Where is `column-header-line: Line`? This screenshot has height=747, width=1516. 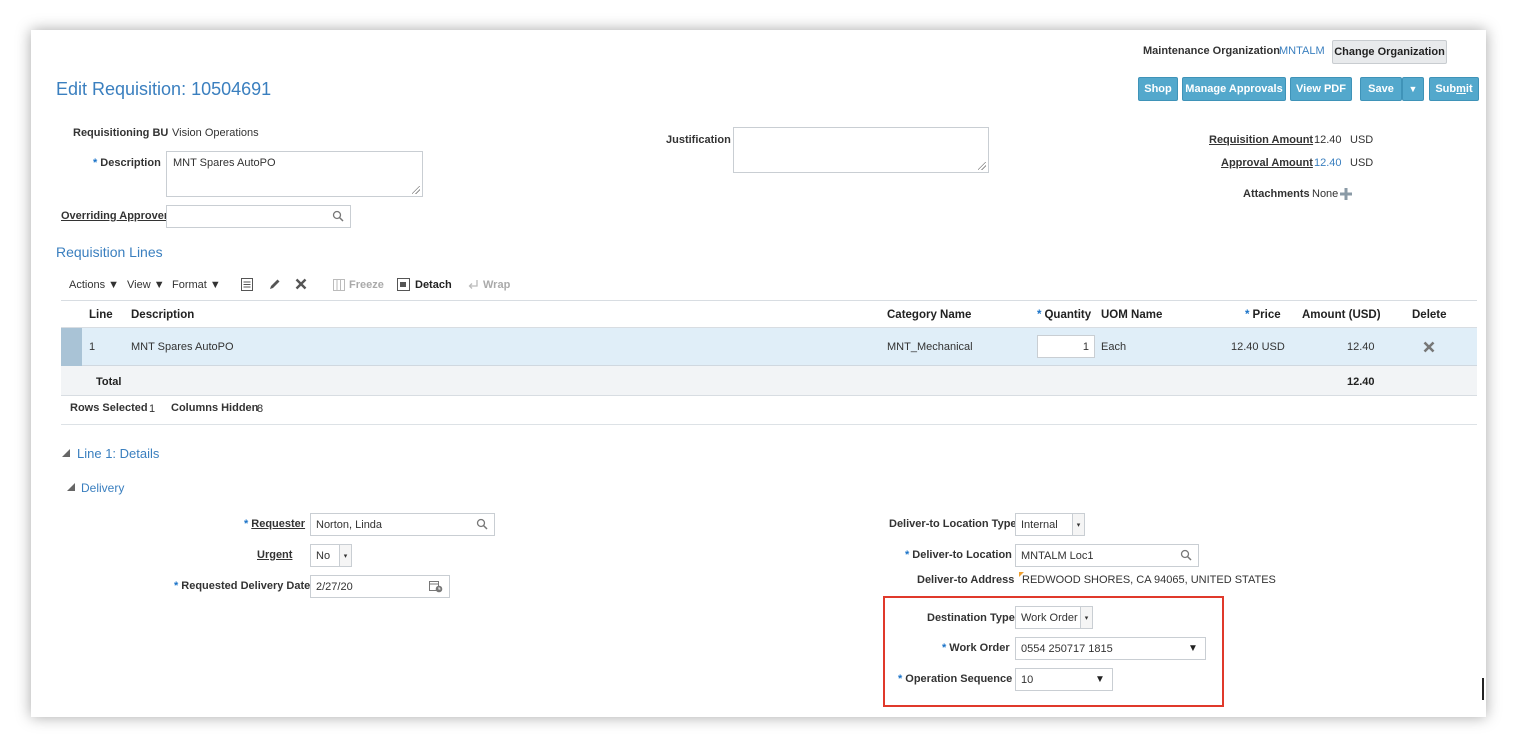
column-header-line: Line is located at coordinates (101, 315).